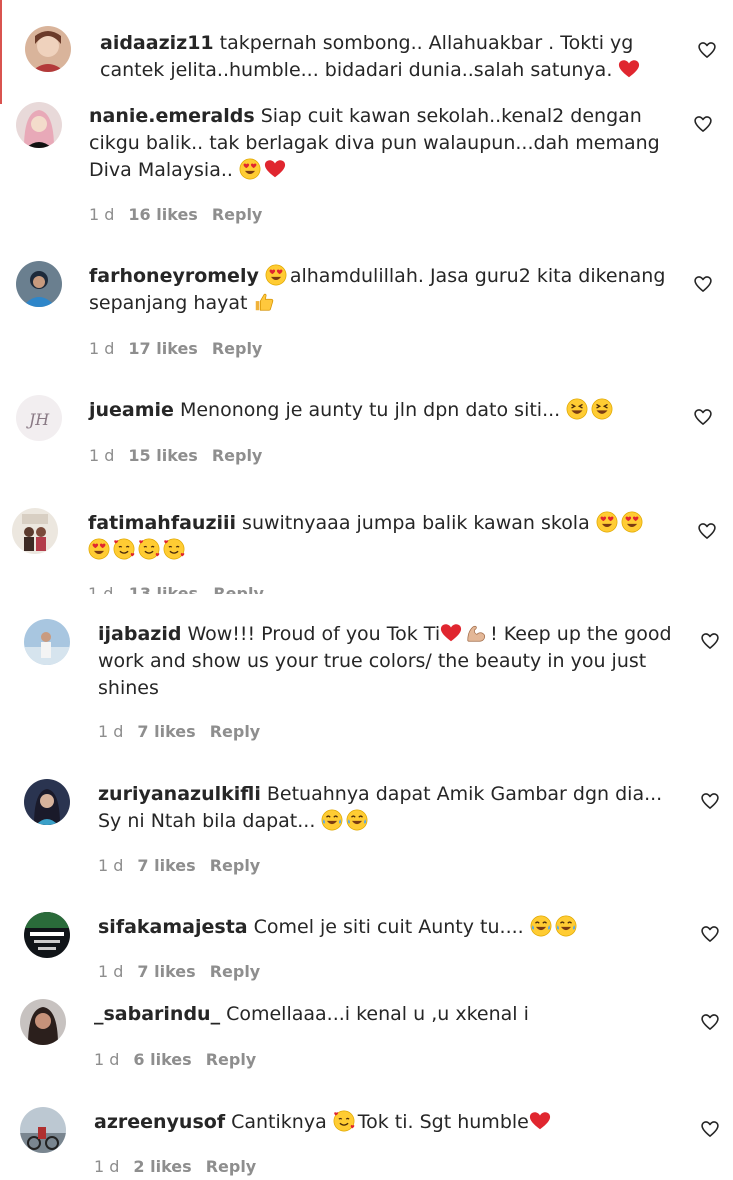 The height and width of the screenshot is (1180, 733). I want to click on comment-likes: 16 likes, so click(162, 214).